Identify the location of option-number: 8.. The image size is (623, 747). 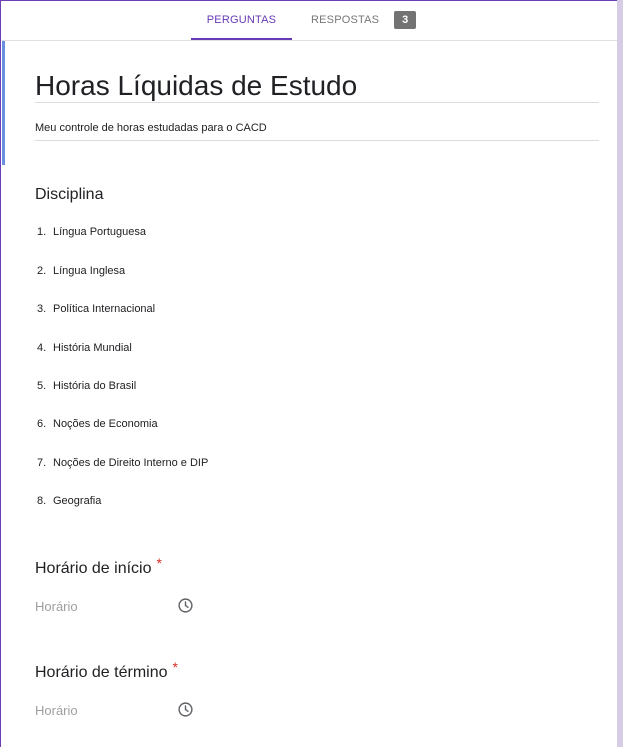
(42, 501).